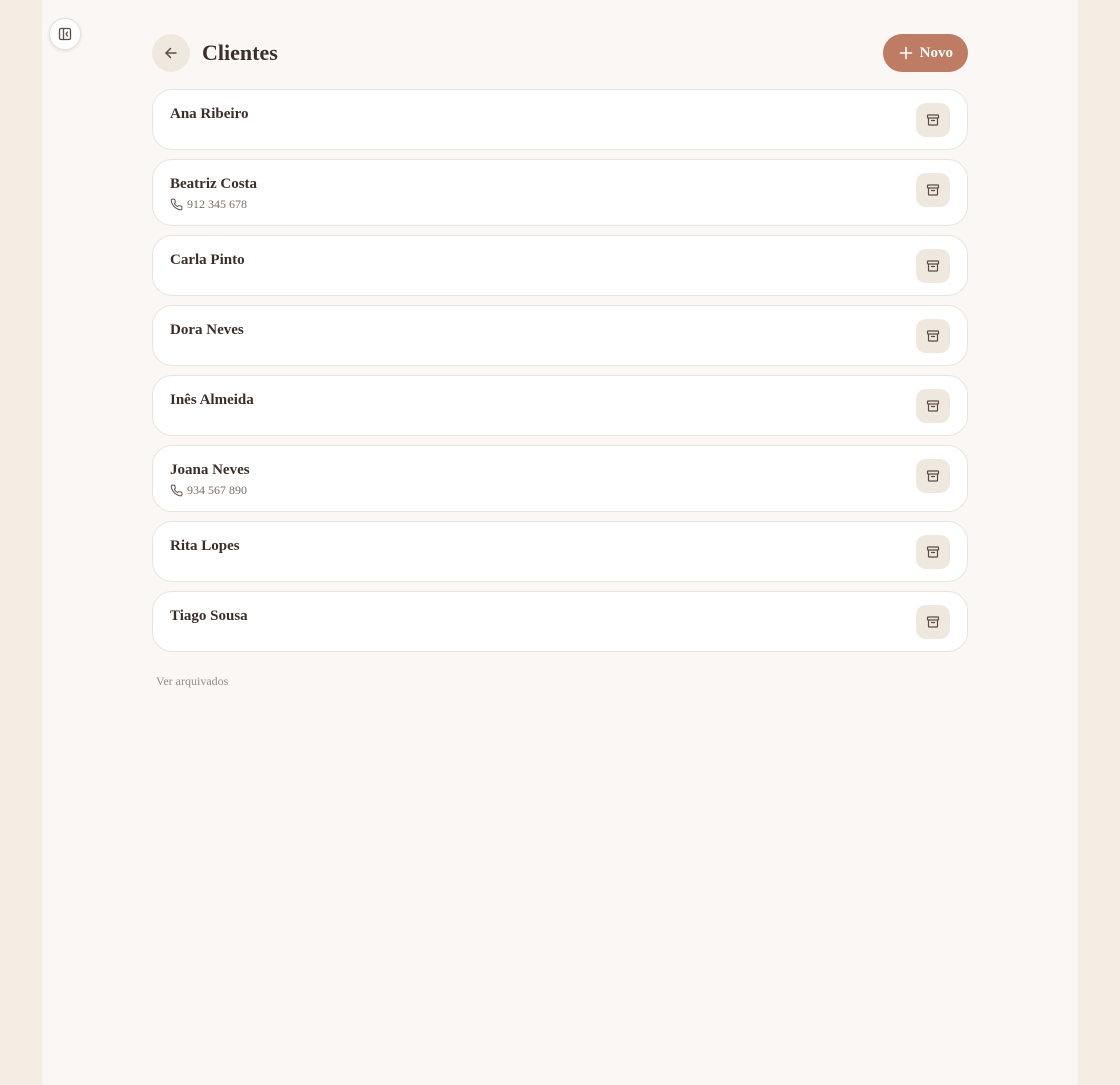 This screenshot has height=1085, width=1120. I want to click on client-card: Inês Almeida, so click(560, 405).